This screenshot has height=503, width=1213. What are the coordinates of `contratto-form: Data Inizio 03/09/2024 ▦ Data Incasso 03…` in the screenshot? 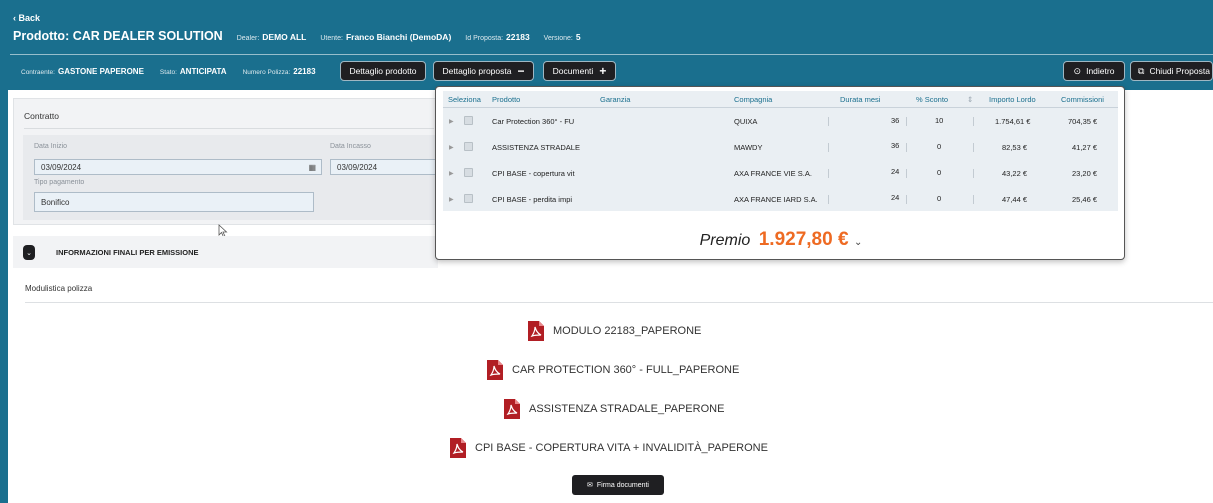 It's located at (231, 177).